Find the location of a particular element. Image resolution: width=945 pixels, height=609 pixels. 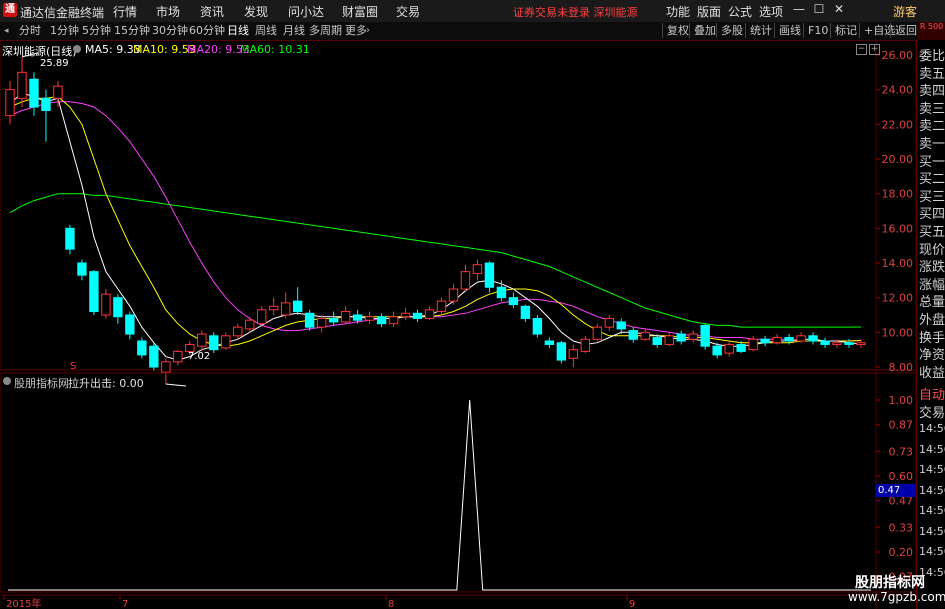

menu-quotes: 行情 is located at coordinates (125, 11).